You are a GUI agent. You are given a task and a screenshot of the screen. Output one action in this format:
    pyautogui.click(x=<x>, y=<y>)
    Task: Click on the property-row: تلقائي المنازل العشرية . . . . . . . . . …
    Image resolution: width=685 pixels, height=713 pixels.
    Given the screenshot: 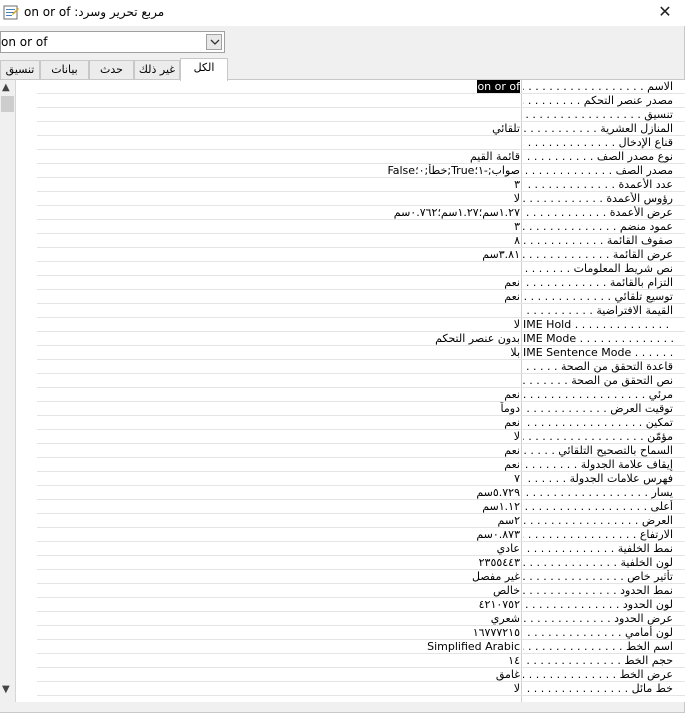 What is the action you would take?
    pyautogui.click(x=361, y=129)
    